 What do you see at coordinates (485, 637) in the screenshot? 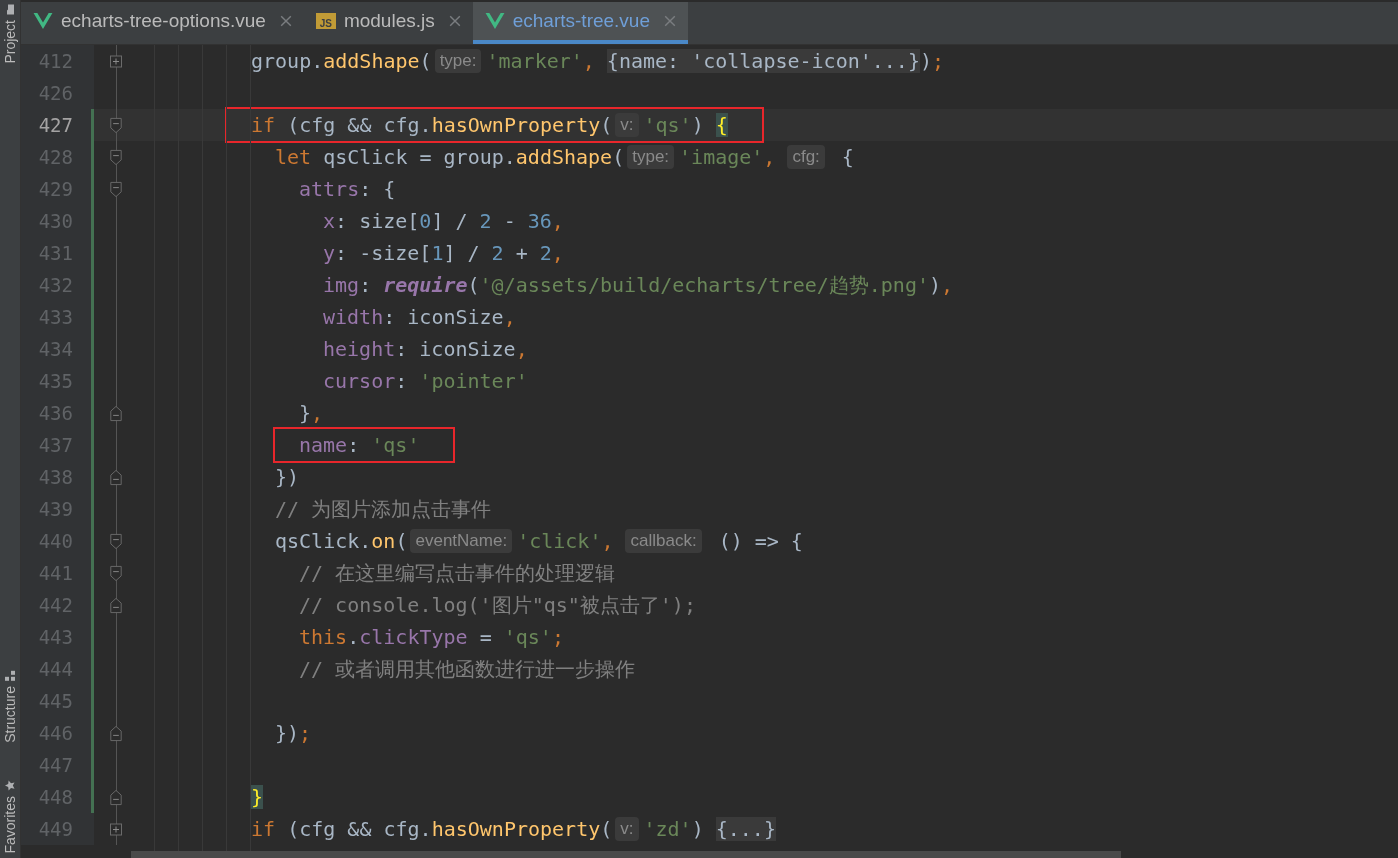
I see `code-text: =` at bounding box center [485, 637].